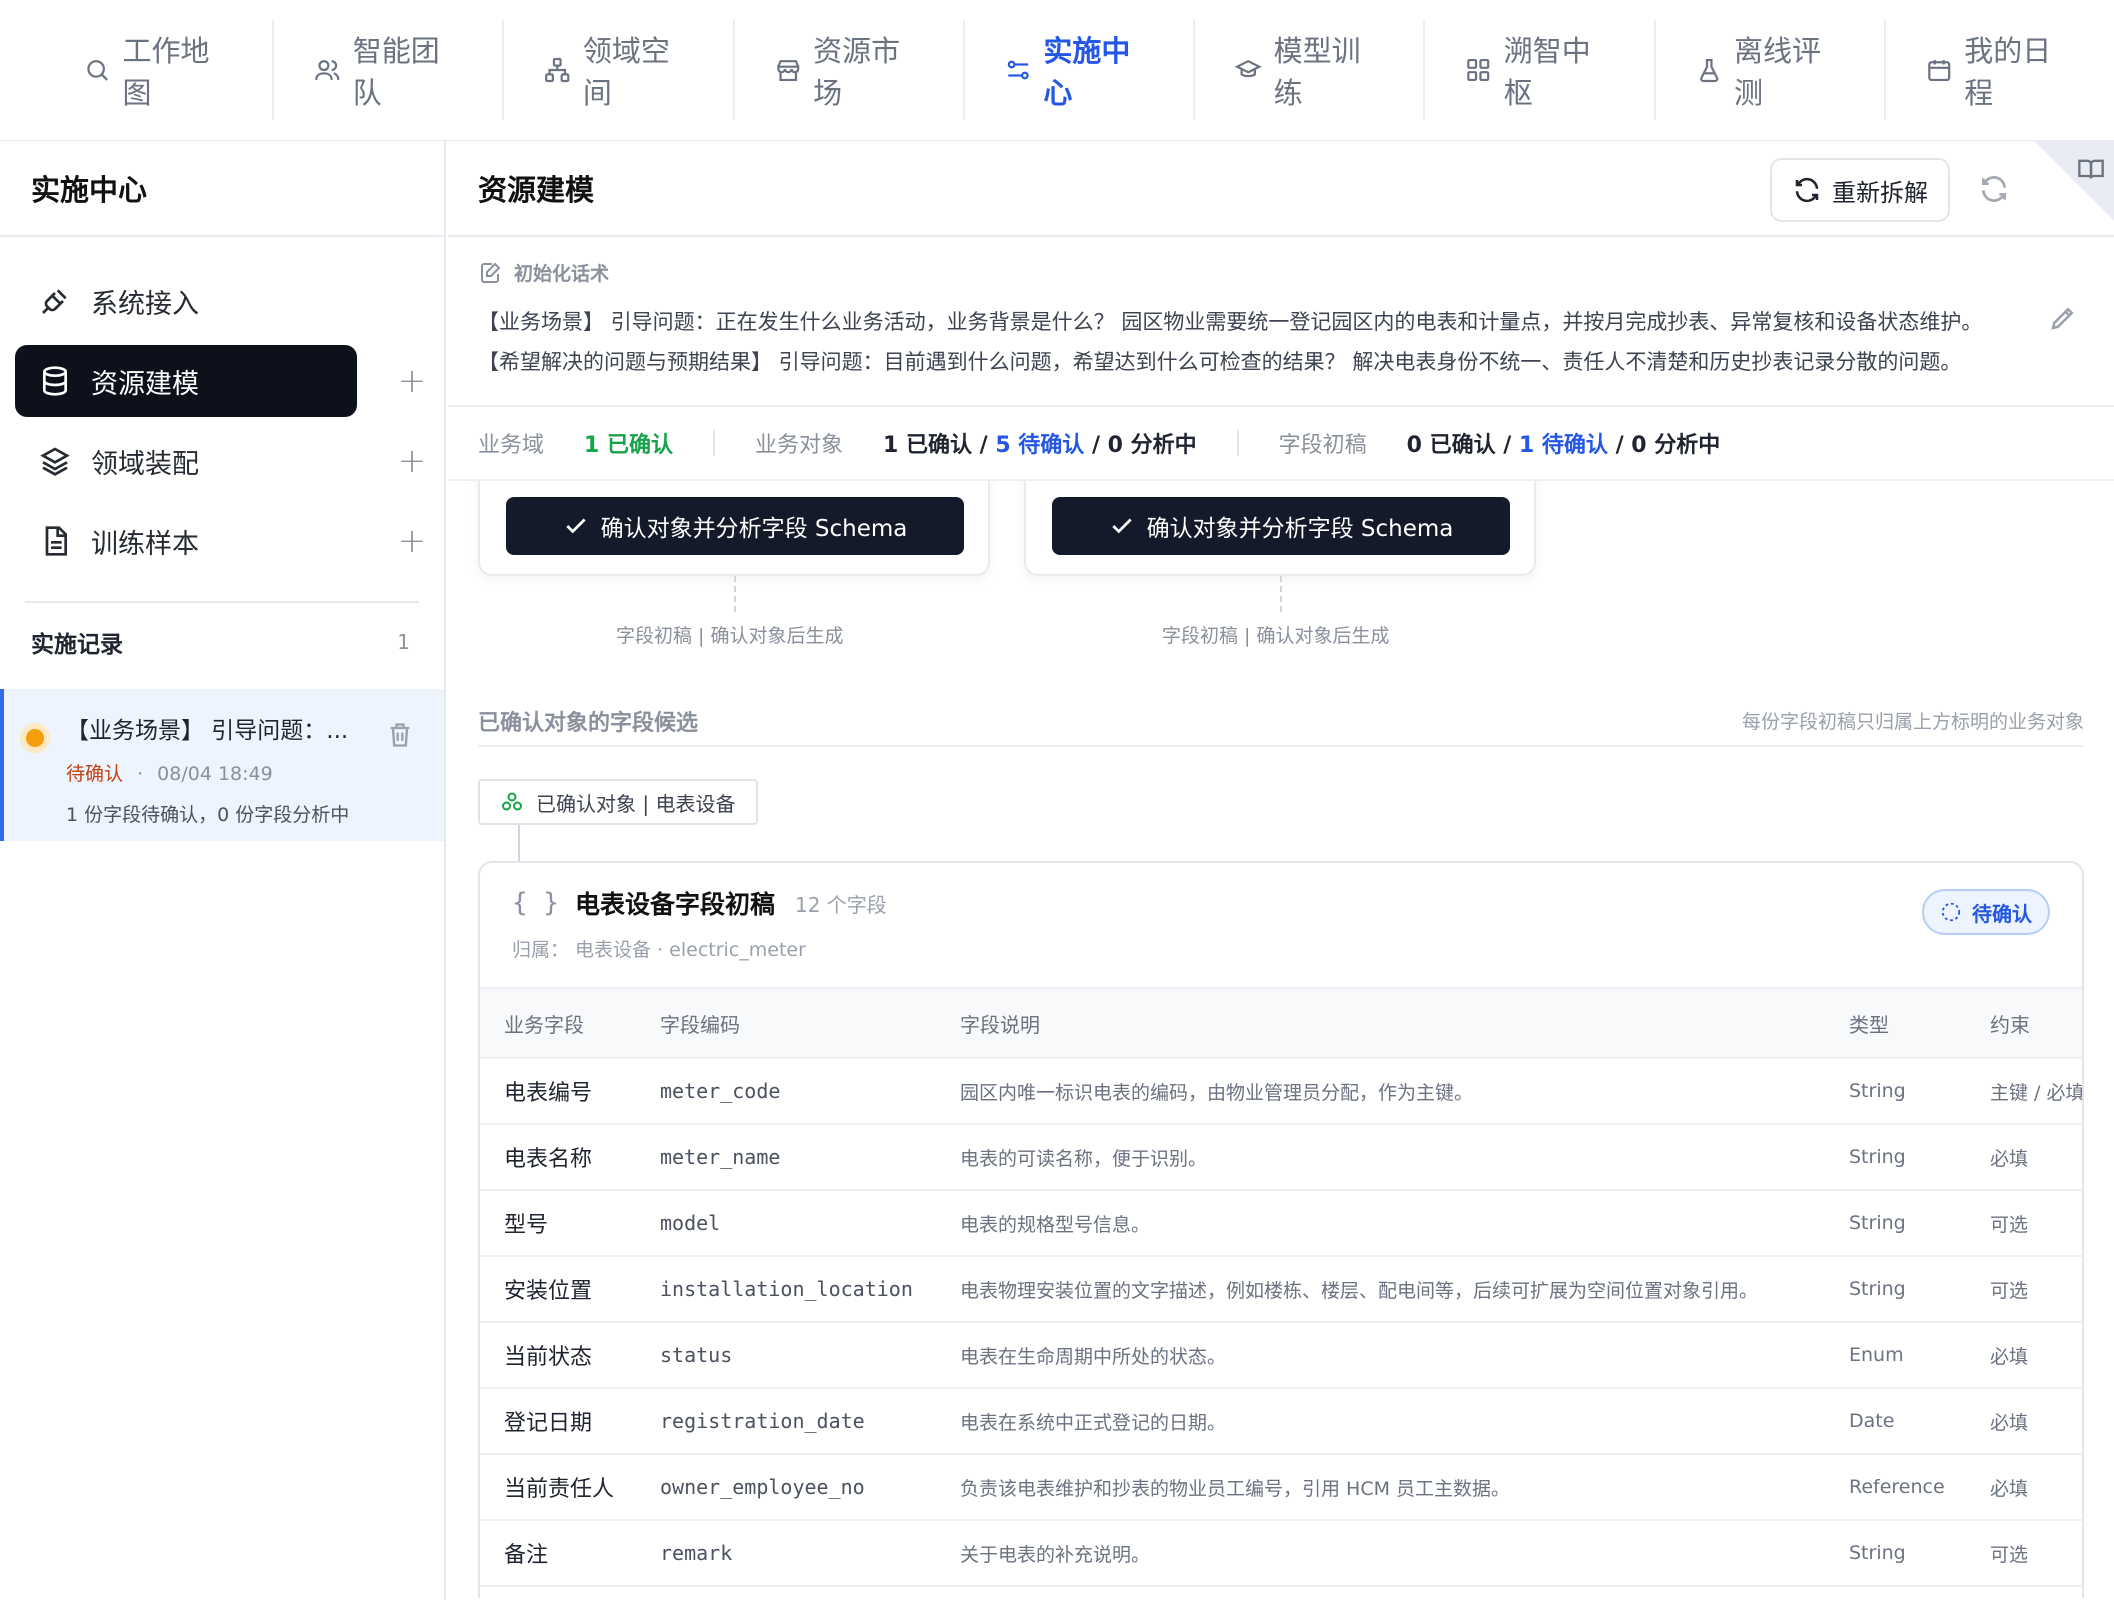 Image resolution: width=2114 pixels, height=1600 pixels. I want to click on column-header: 业务字段, so click(570, 1023).